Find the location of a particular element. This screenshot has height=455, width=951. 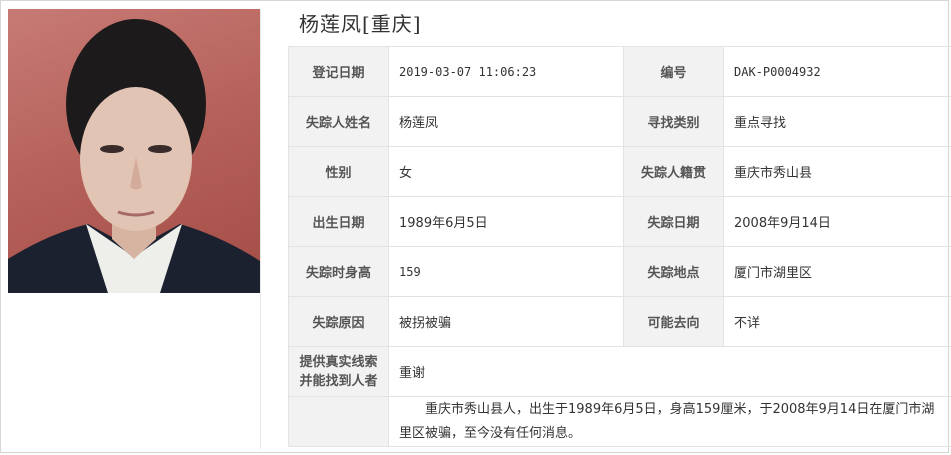

native-place-label: 失踪人籍贯 is located at coordinates (673, 171).